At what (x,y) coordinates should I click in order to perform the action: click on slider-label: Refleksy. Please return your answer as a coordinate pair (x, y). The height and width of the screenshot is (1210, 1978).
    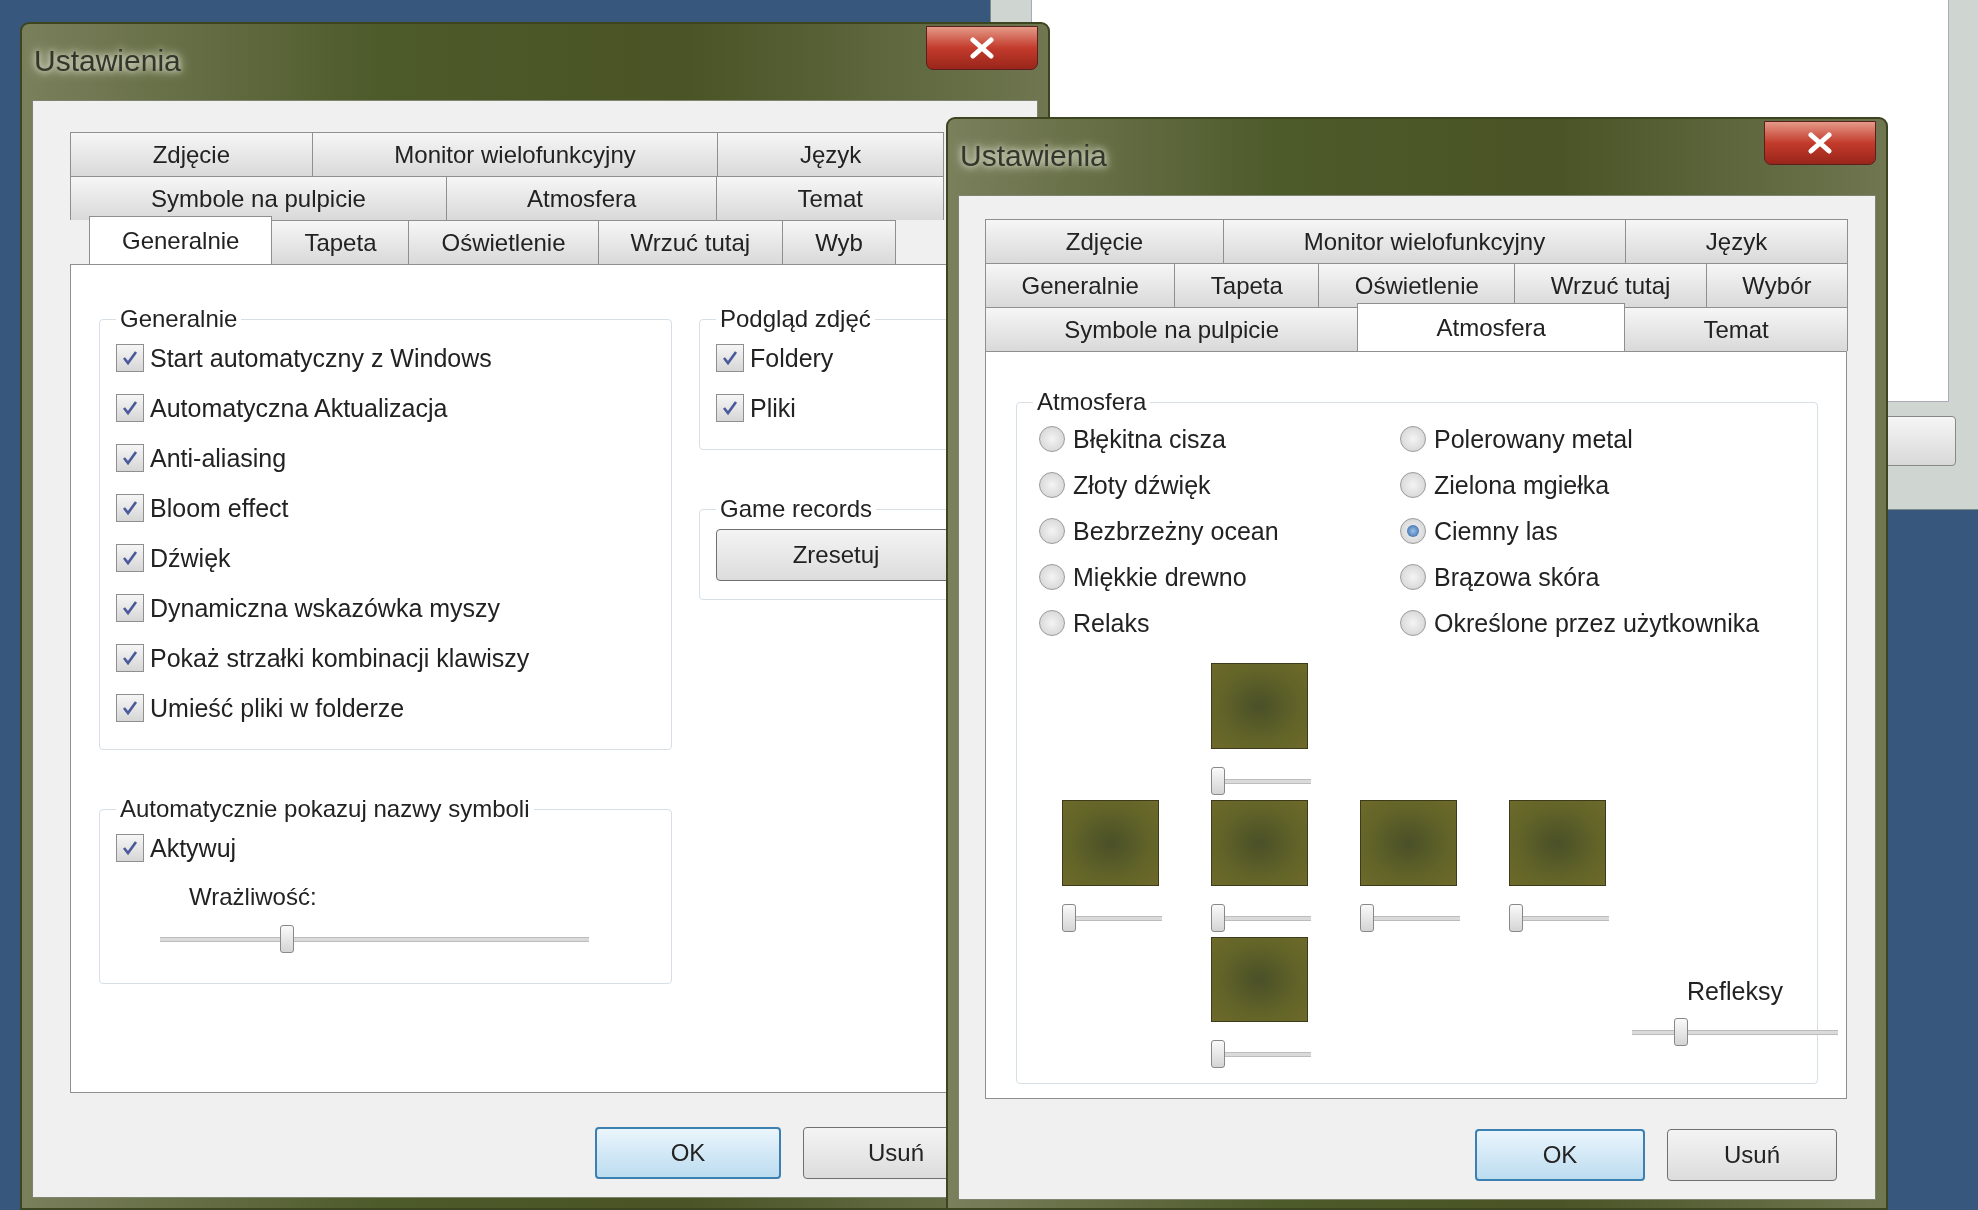
    Looking at the image, I should click on (1735, 991).